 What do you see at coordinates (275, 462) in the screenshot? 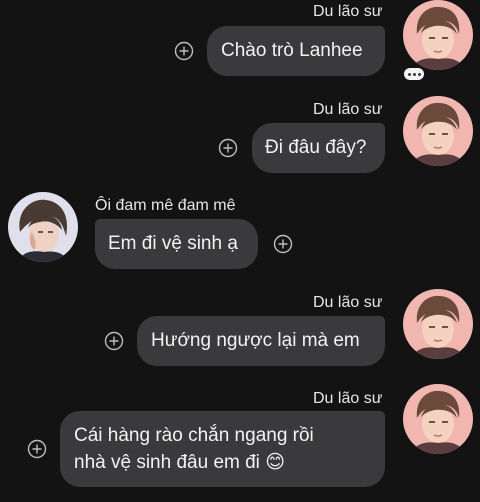
I see `smile-emoji: 😊` at bounding box center [275, 462].